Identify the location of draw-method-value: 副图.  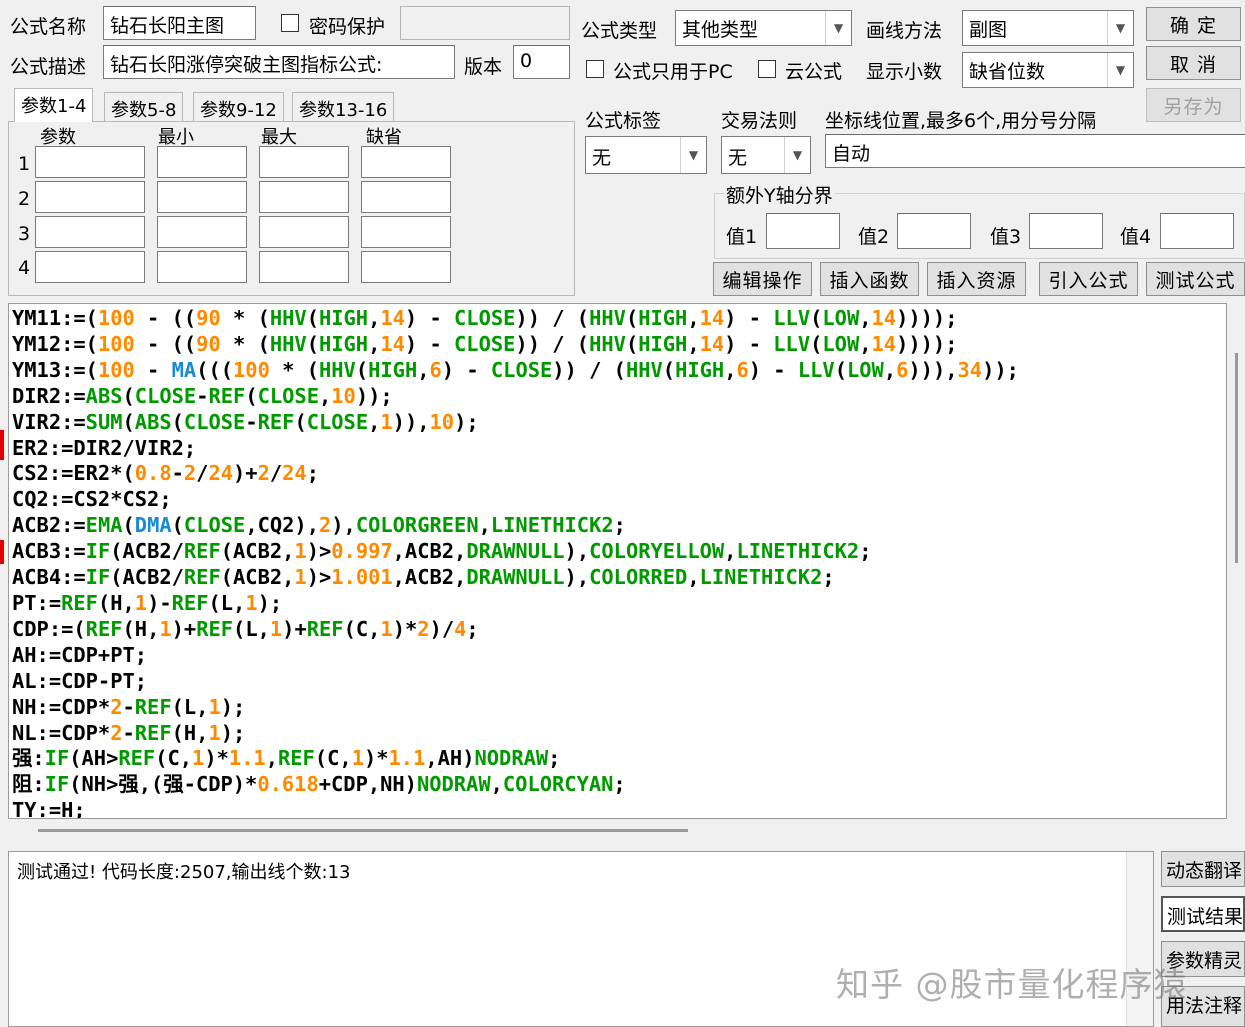
(988, 30).